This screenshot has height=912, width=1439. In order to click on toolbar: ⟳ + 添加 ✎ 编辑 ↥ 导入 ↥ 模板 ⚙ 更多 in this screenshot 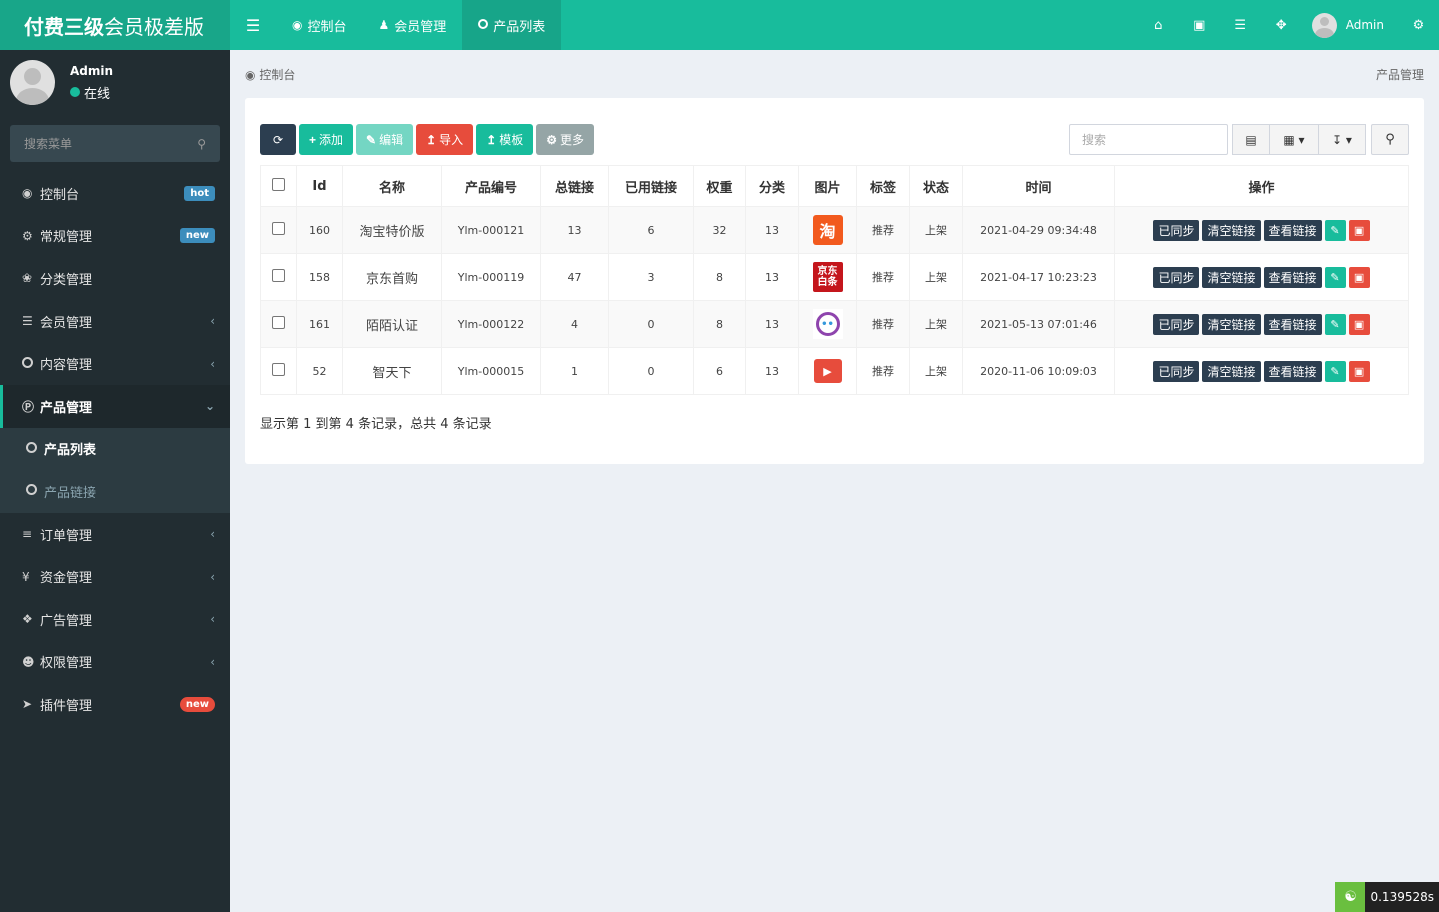, I will do `click(427, 139)`.